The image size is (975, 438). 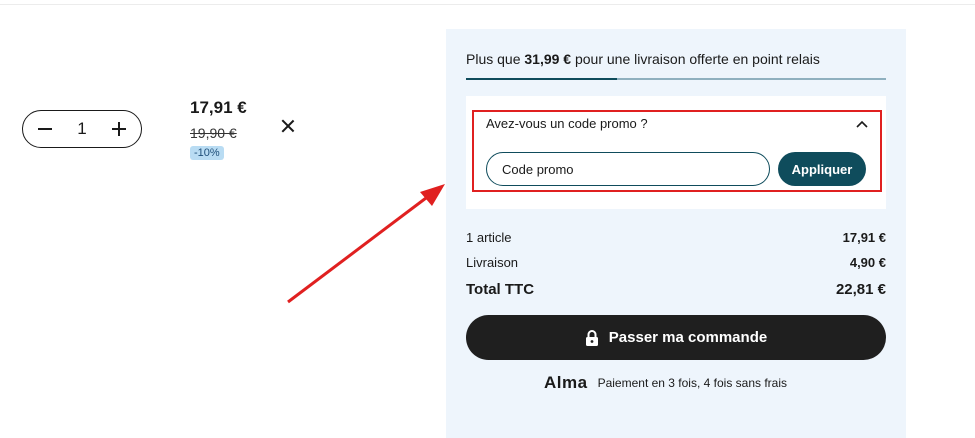 What do you see at coordinates (213, 133) in the screenshot?
I see `item-old-price: 19,90 €` at bounding box center [213, 133].